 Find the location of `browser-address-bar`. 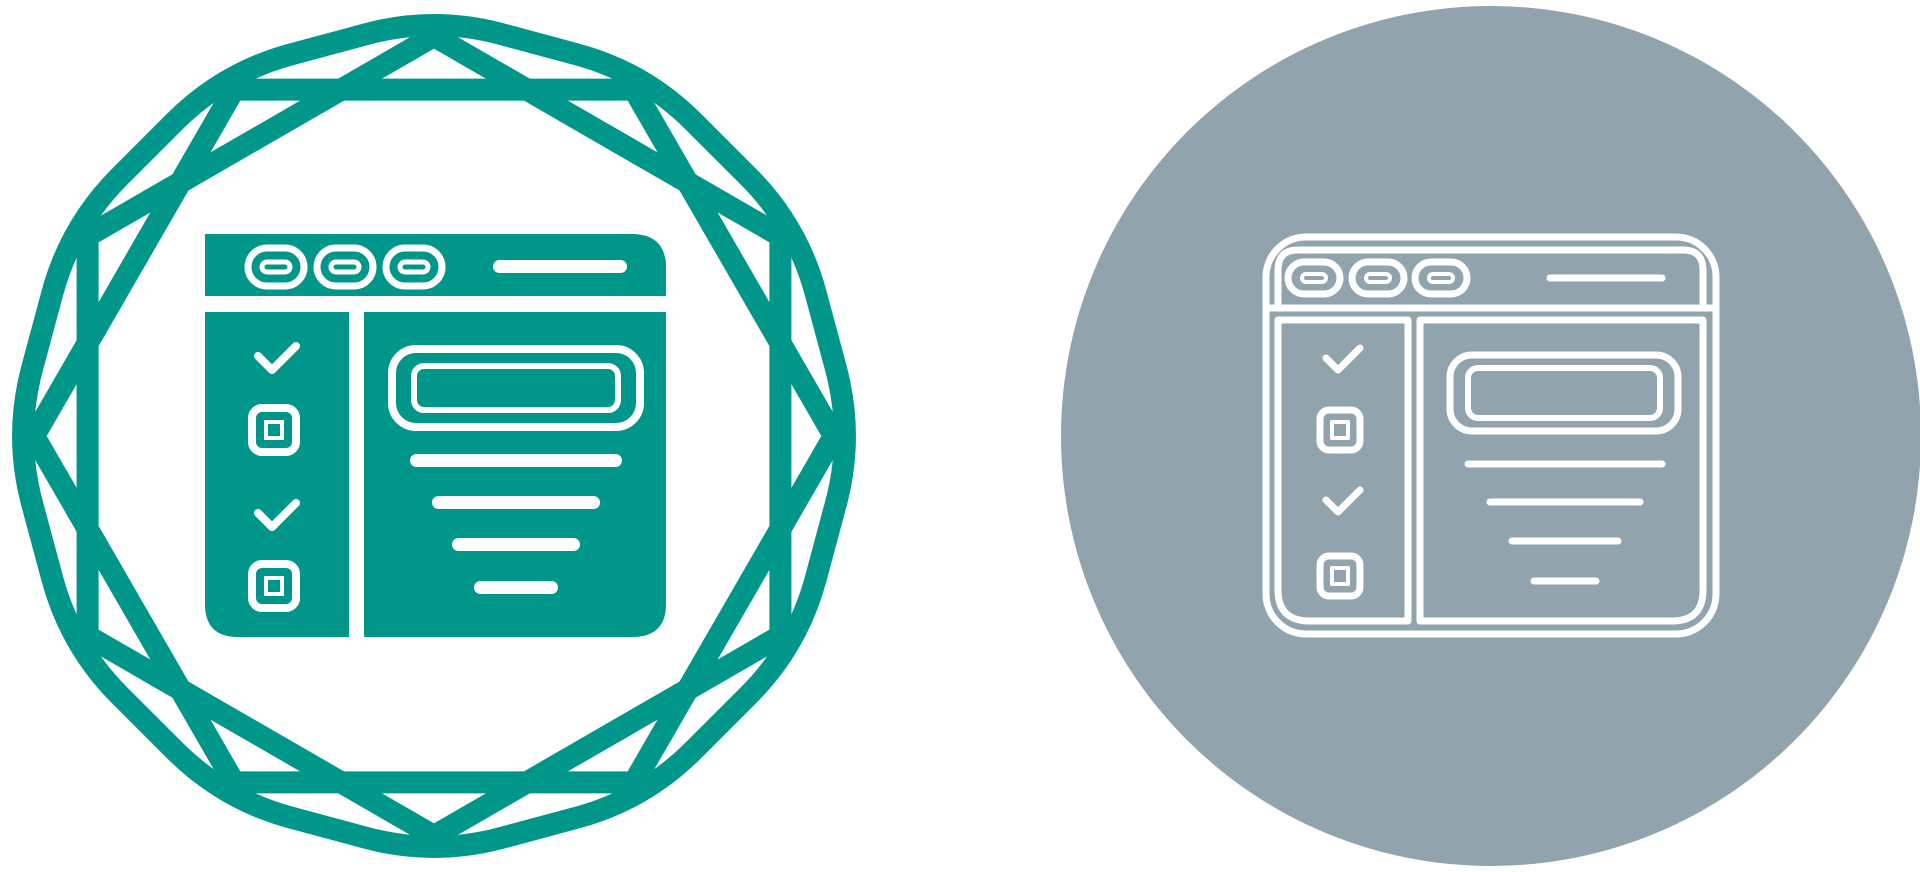

browser-address-bar is located at coordinates (560, 266).